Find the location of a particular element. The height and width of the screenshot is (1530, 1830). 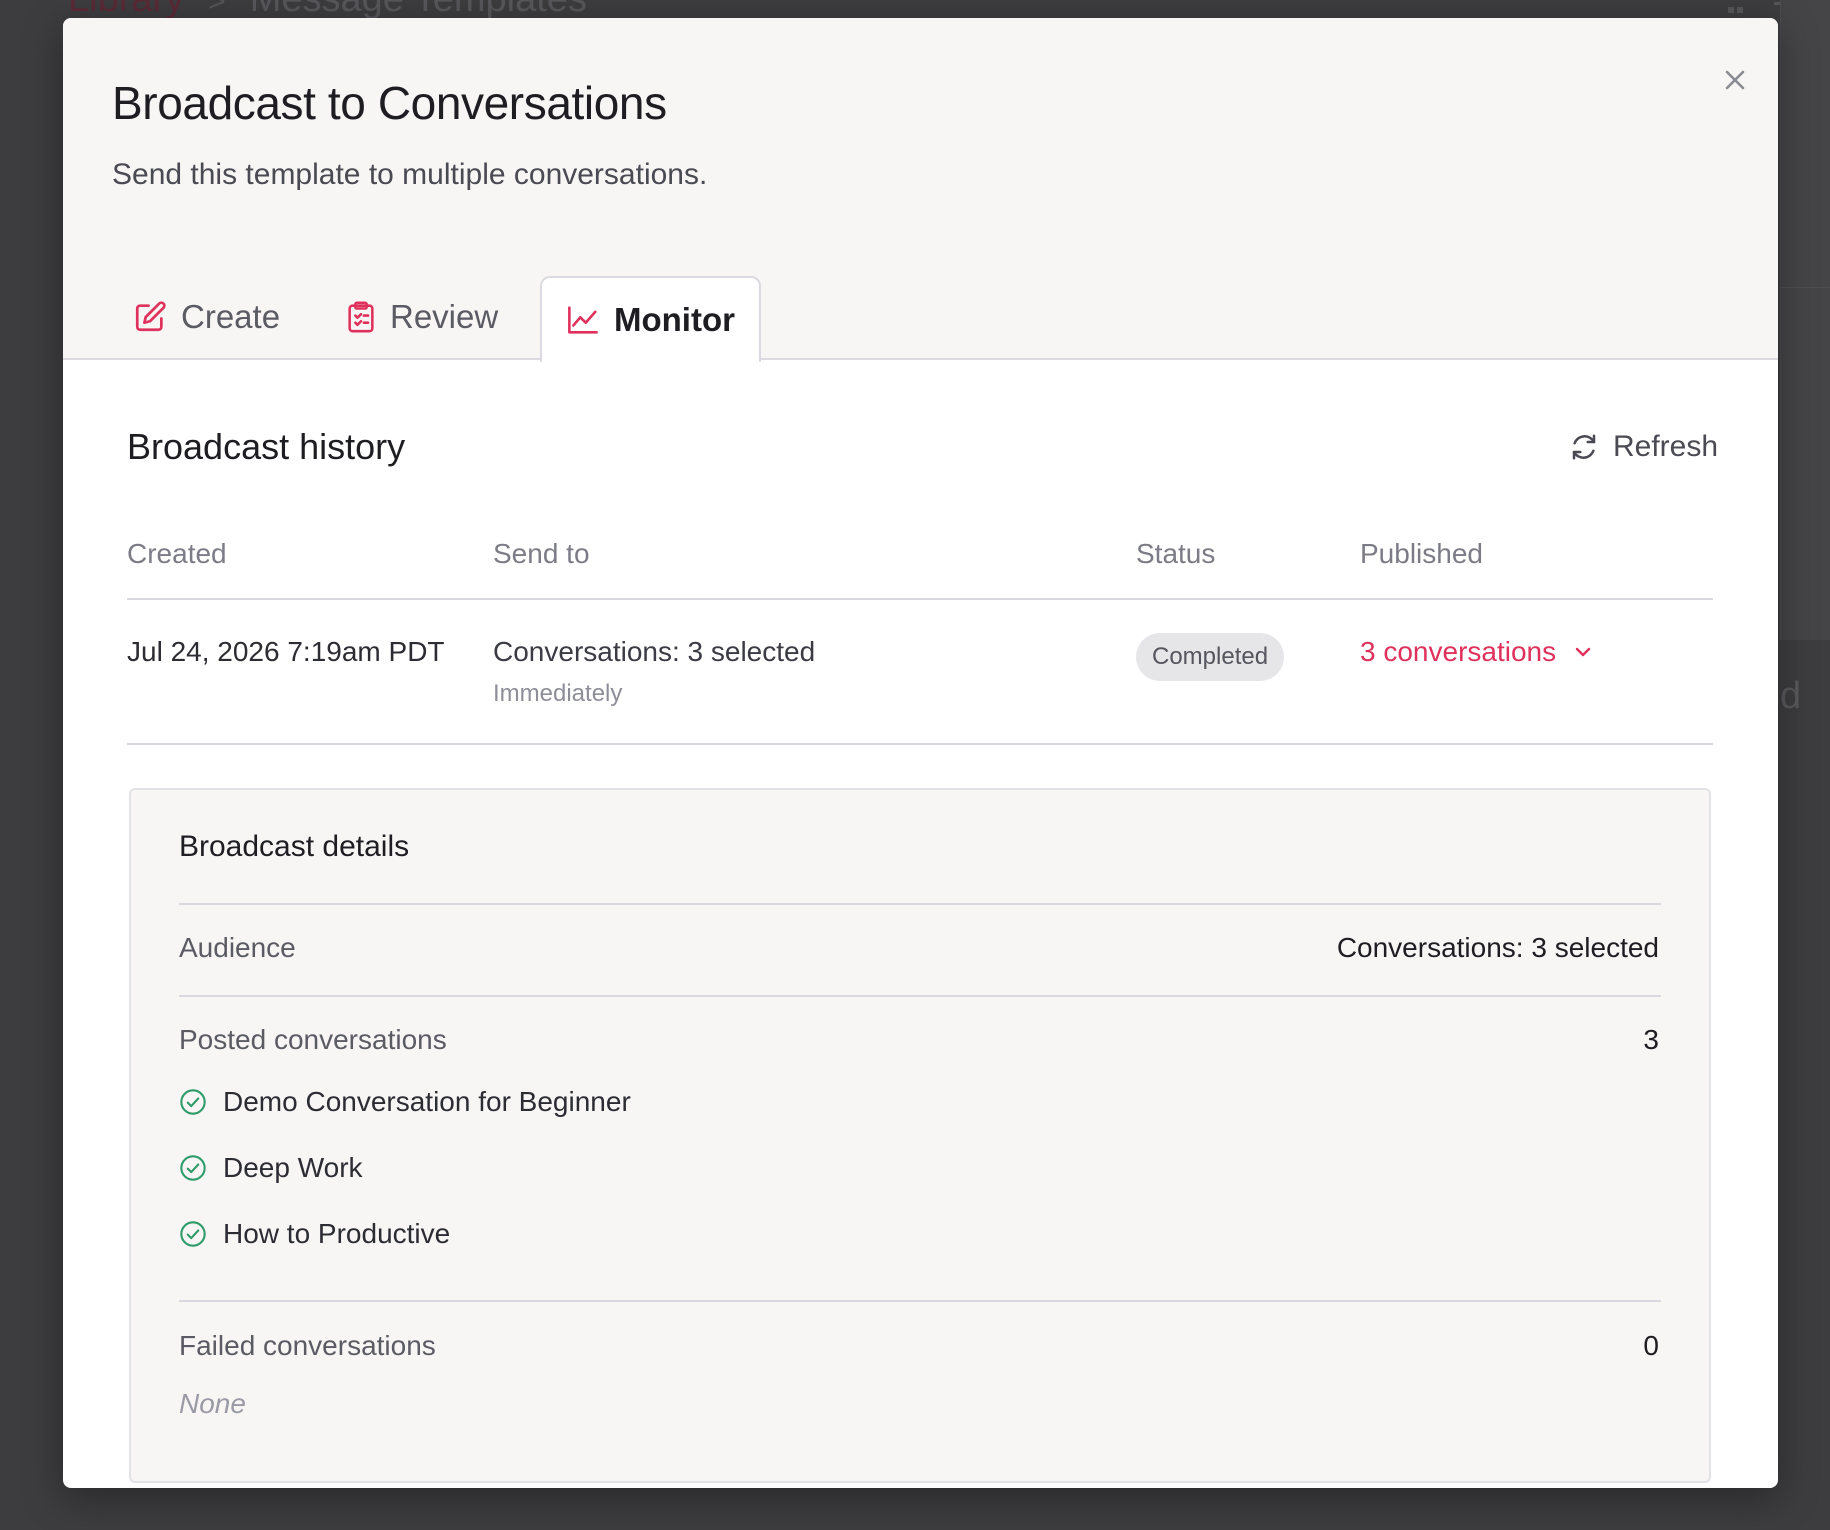

posted-conversation-item: Deep Work is located at coordinates (271, 1168).